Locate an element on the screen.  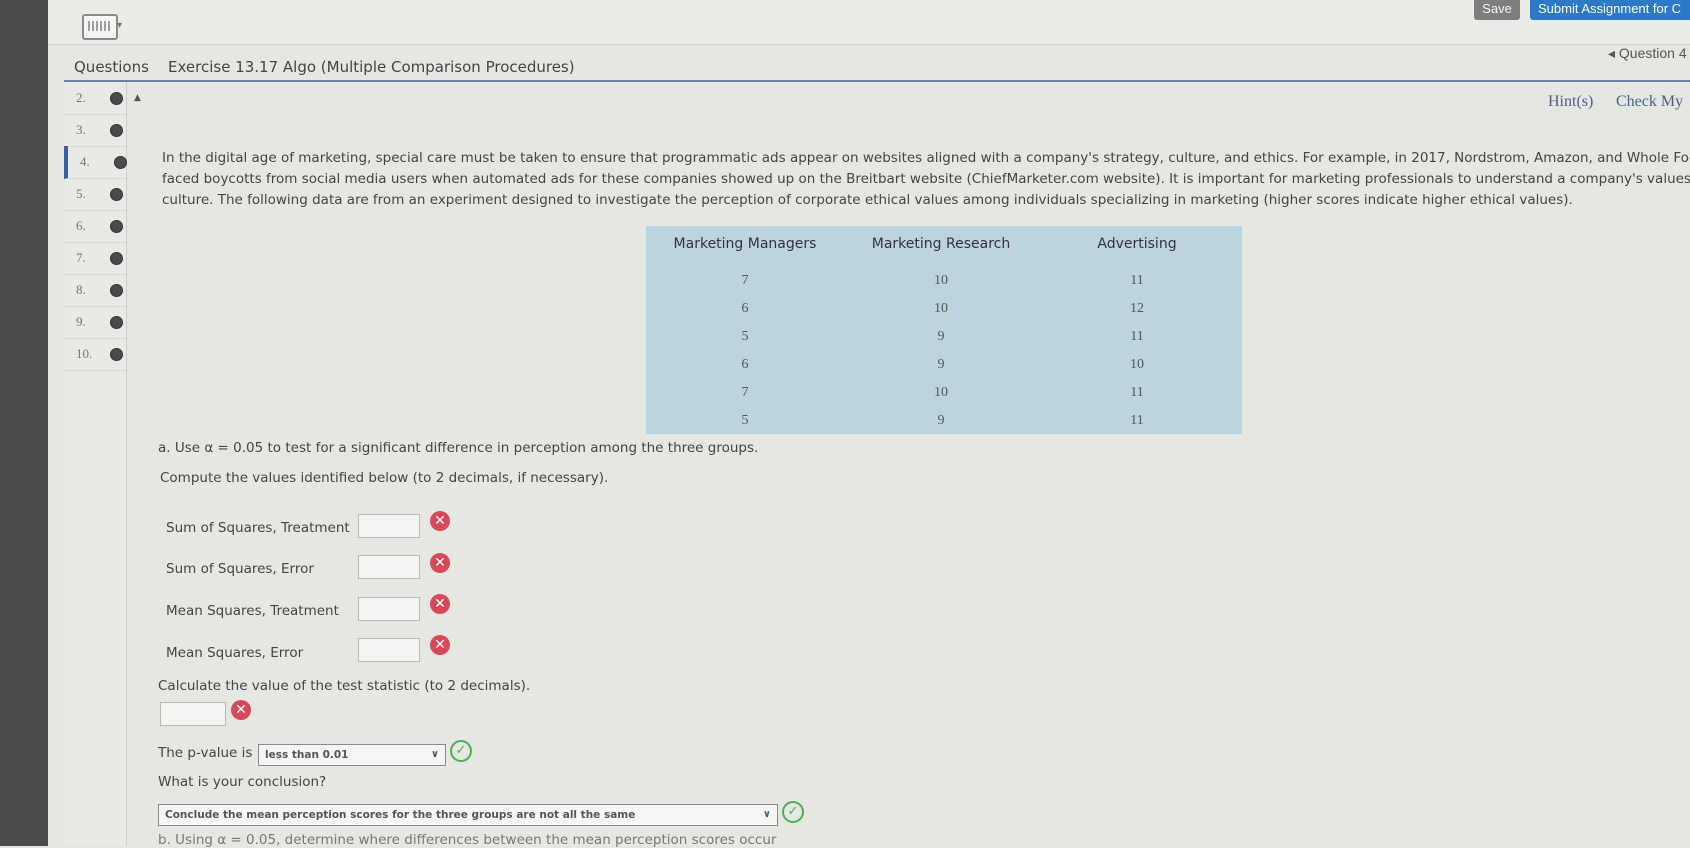
question-number: 8. is located at coordinates (81, 289).